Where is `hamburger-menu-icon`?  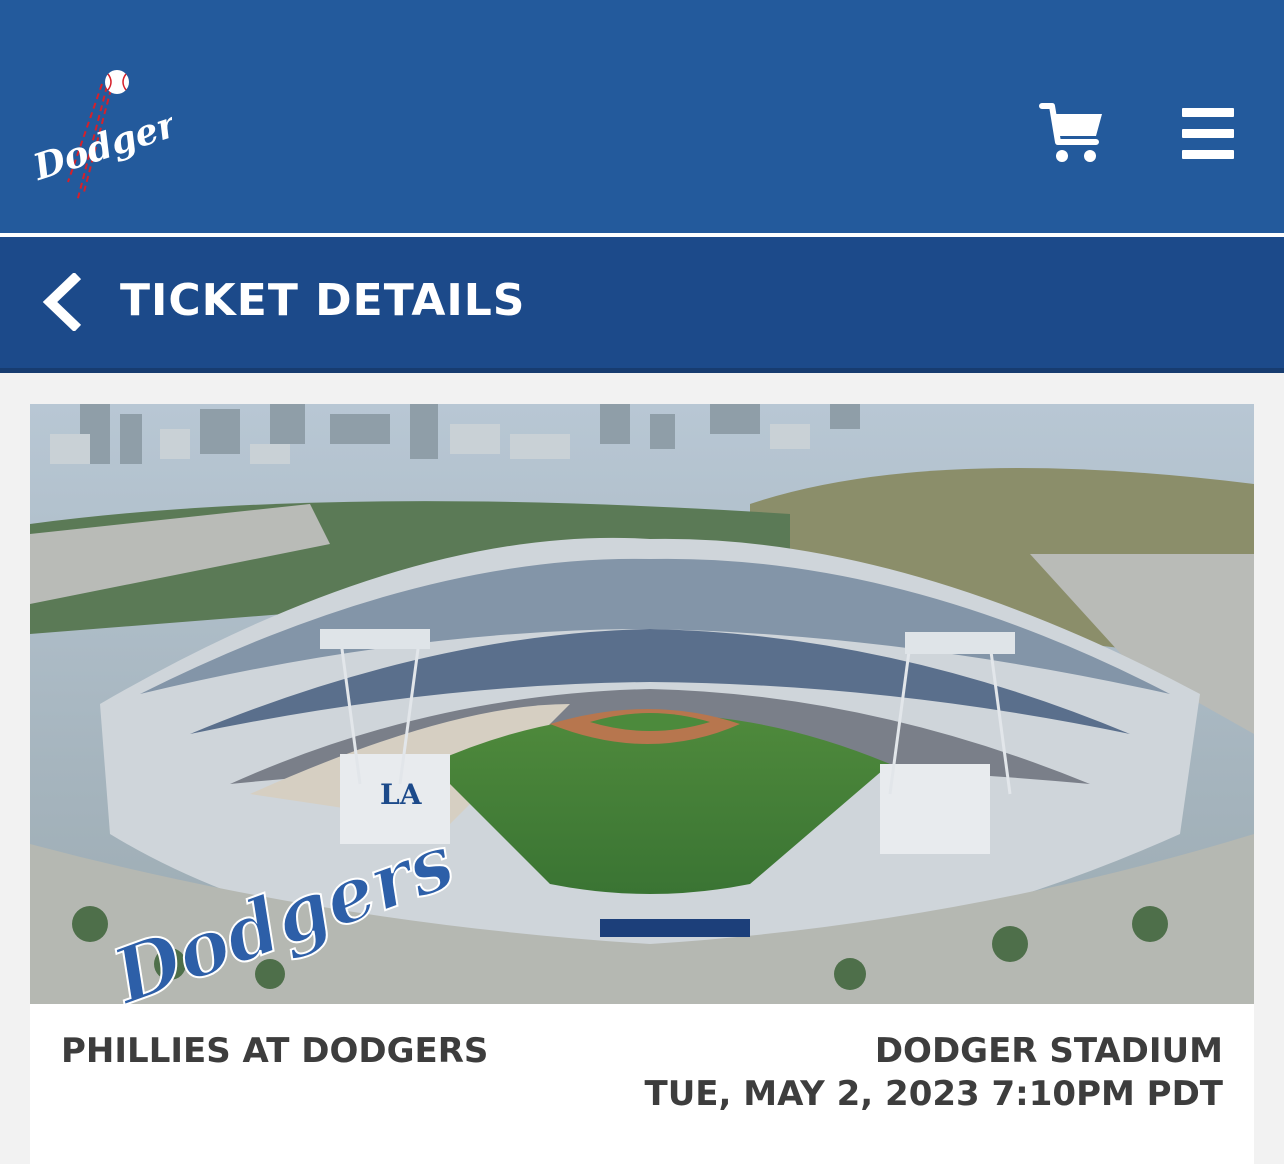
hamburger-menu-icon is located at coordinates (1208, 112).